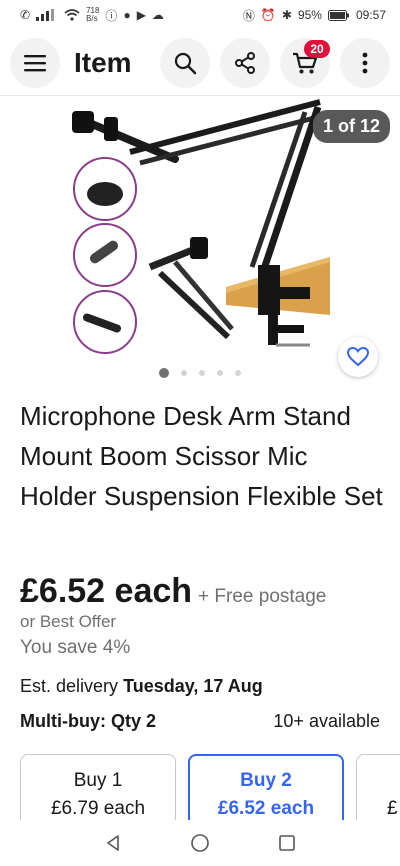  I want to click on bluetooth-icon: ✱, so click(286, 15).